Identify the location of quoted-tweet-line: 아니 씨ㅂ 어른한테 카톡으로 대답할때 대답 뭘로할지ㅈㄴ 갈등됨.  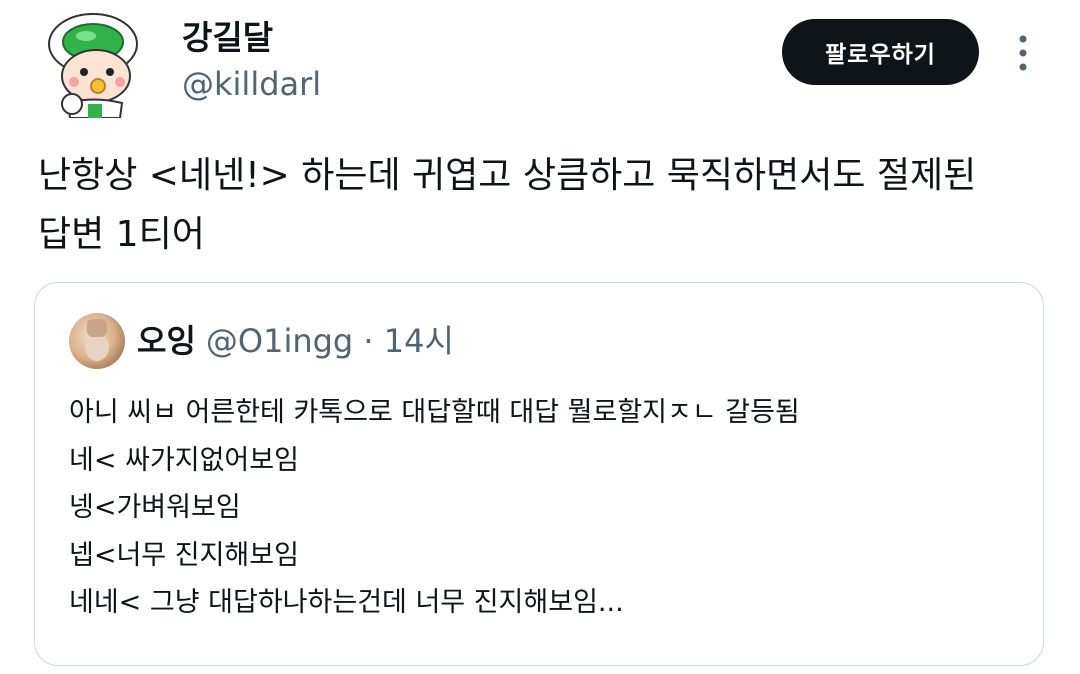
(434, 412).